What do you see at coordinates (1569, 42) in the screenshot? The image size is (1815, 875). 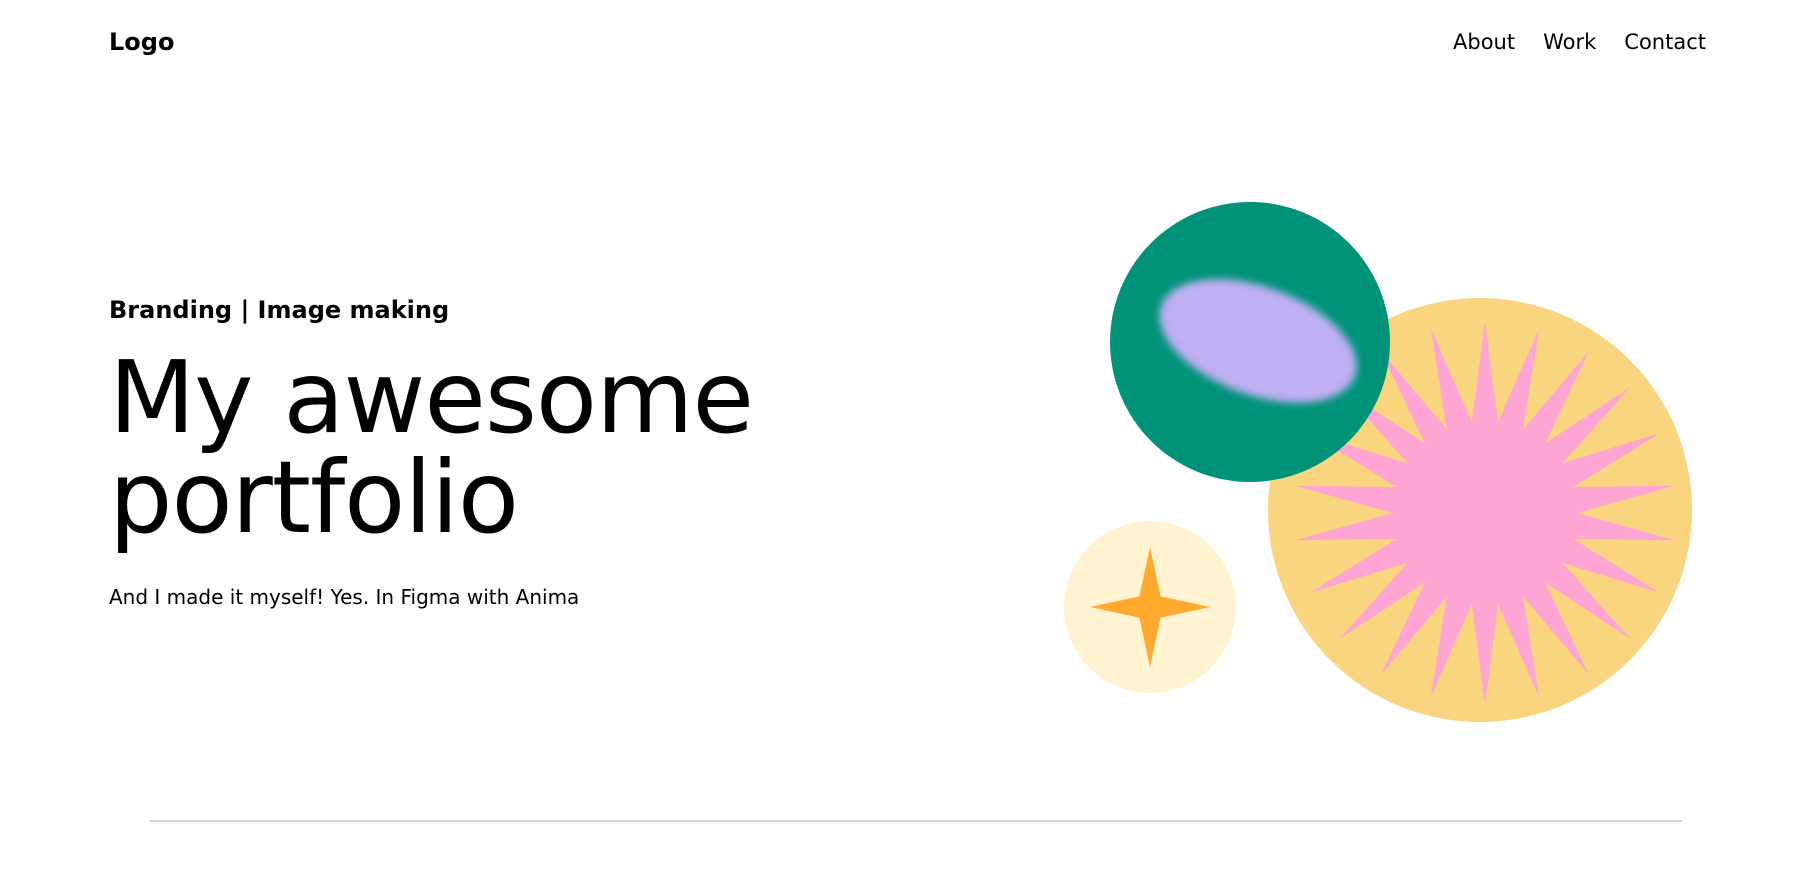 I see `nav-link-work: Work` at bounding box center [1569, 42].